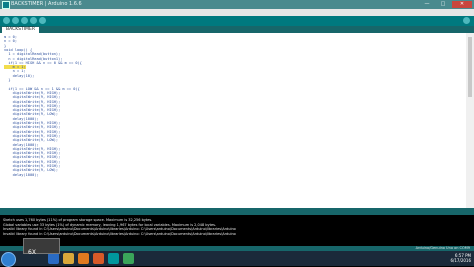 This screenshot has width=474, height=267. I want to click on chrome-icon, so click(128, 258).